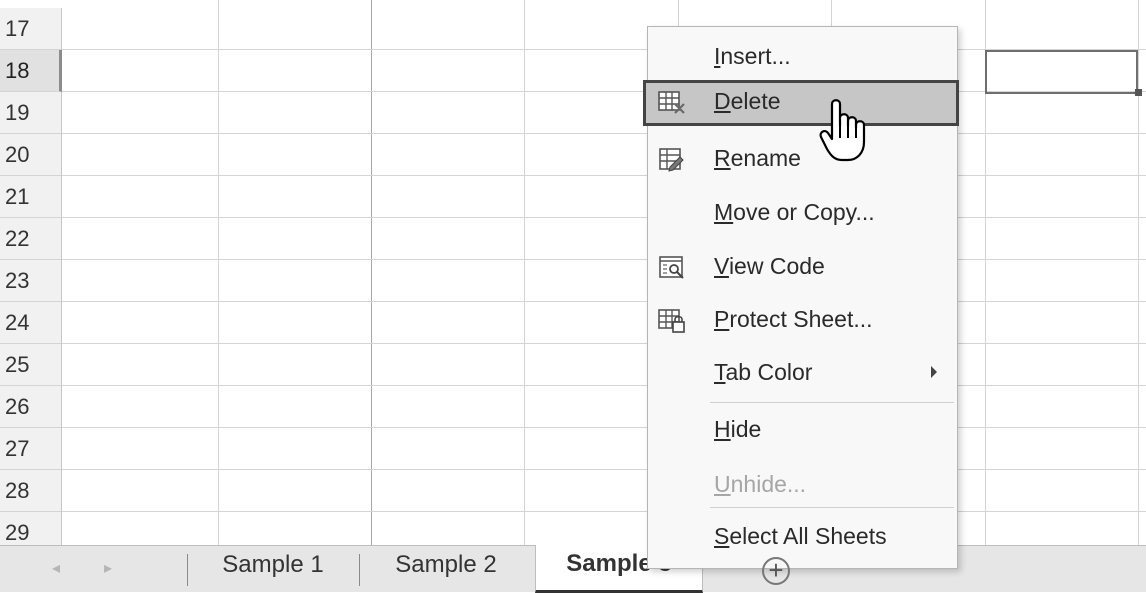 This screenshot has height=593, width=1146. I want to click on row-header: 22, so click(31, 239).